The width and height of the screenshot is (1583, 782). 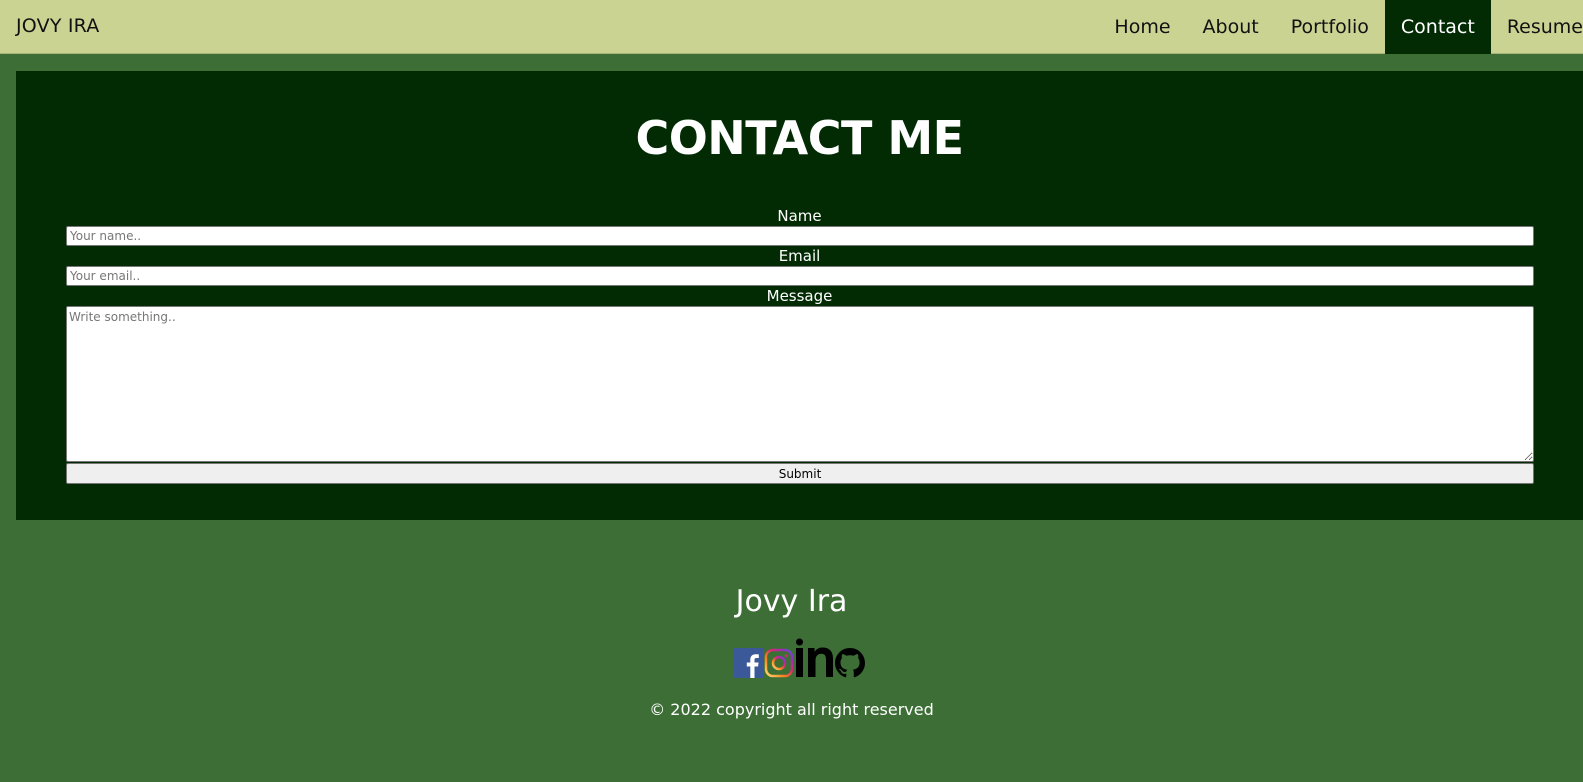 I want to click on nav-link-home: Home, so click(x=1142, y=27).